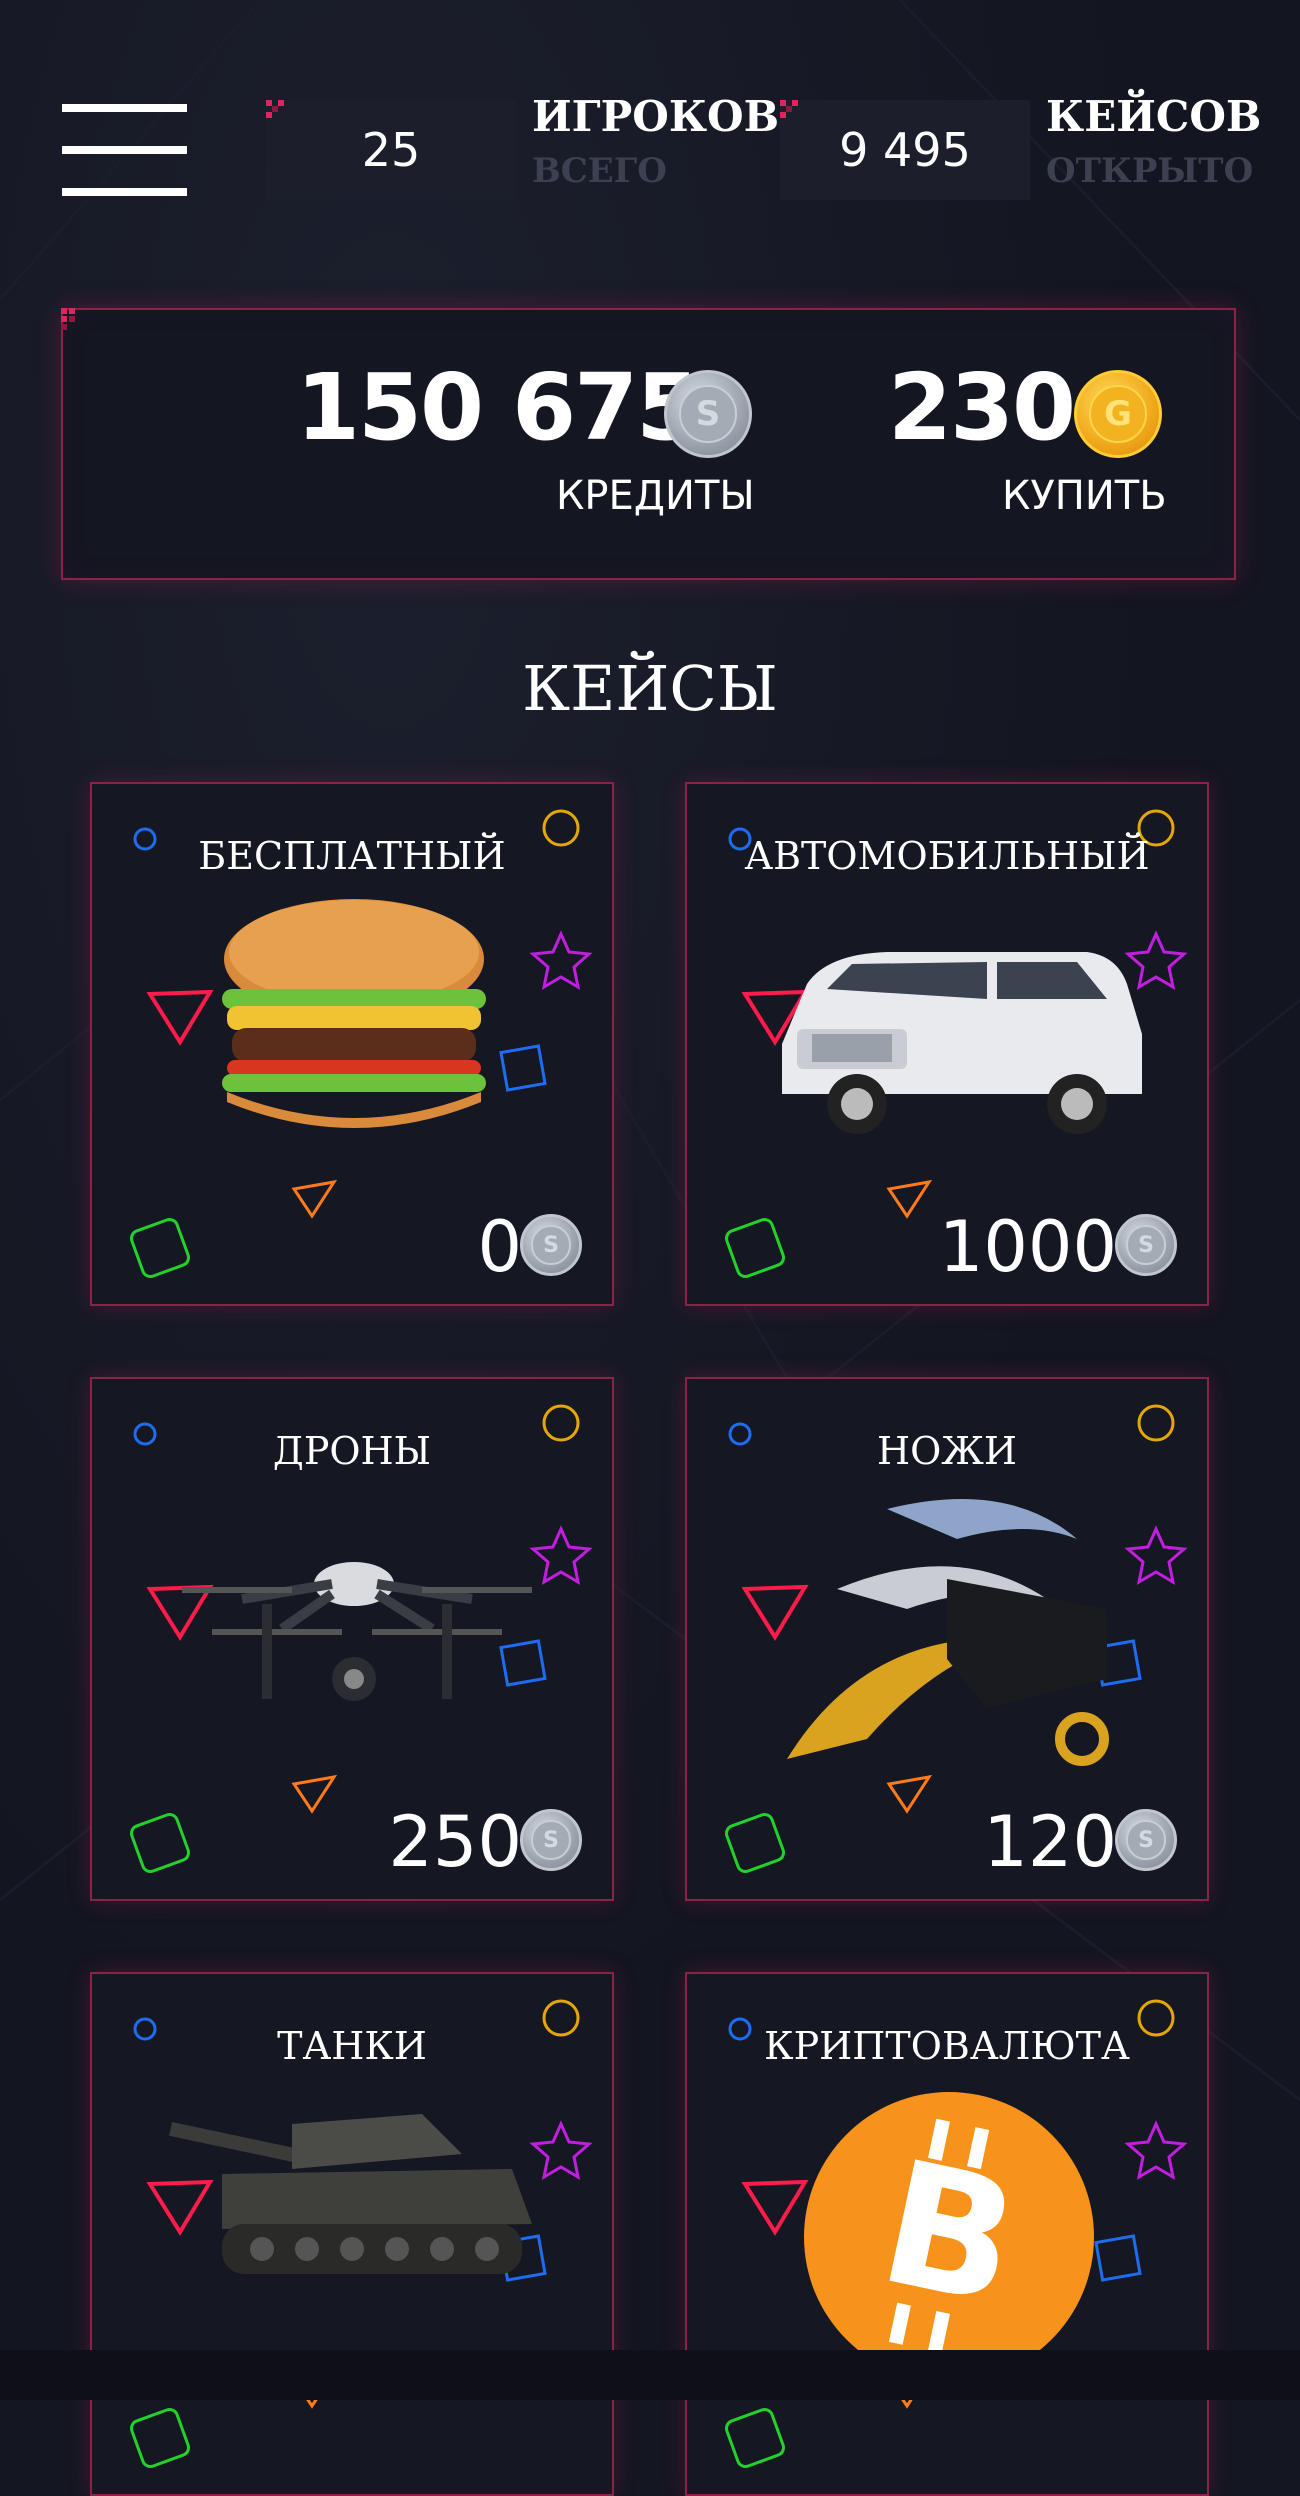 Image resolution: width=1300 pixels, height=2496 pixels. Describe the element at coordinates (599, 171) in the screenshot. I see `players-label-bottom: ВСЕГО` at that location.